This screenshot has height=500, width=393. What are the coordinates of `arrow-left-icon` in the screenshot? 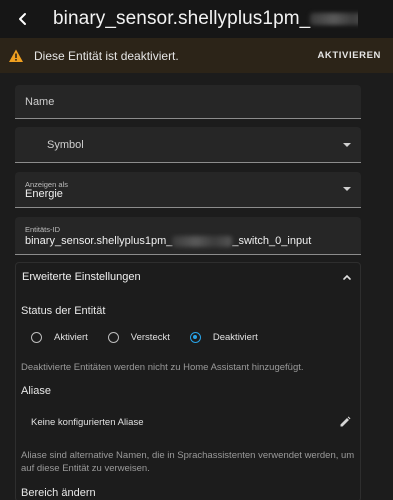 It's located at (22, 19).